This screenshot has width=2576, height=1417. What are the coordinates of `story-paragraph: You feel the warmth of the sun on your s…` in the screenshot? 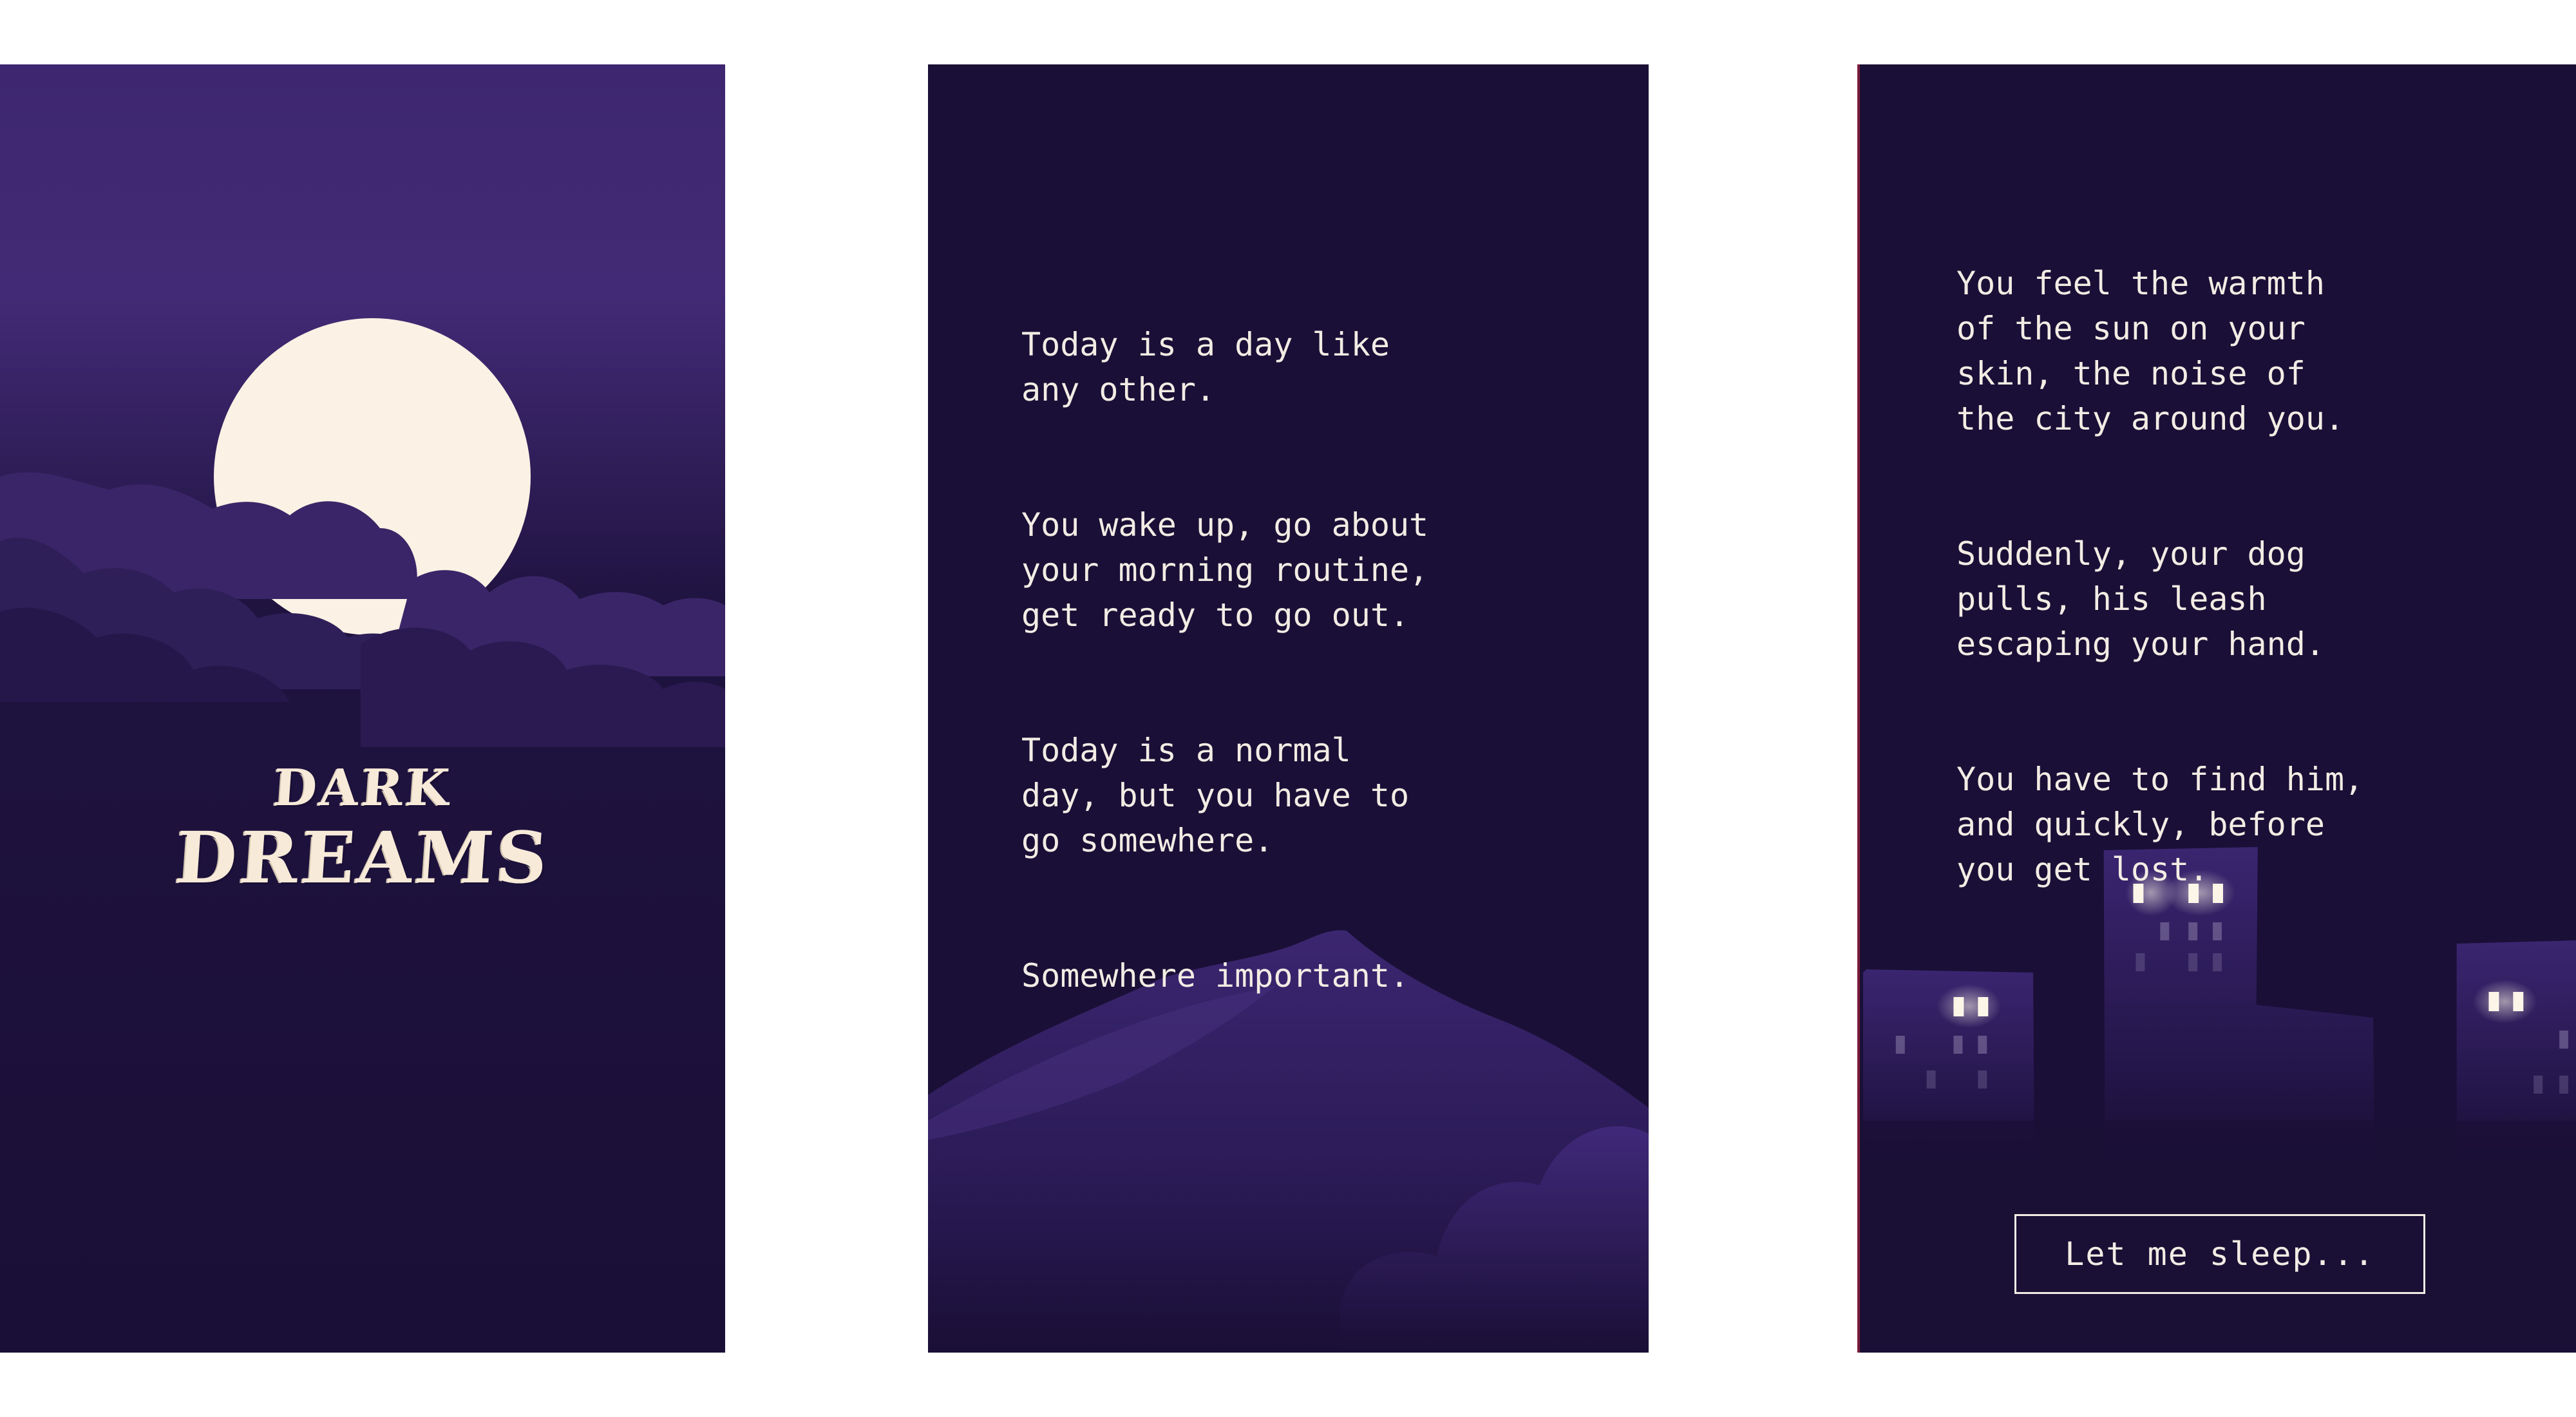 It's located at (2150, 351).